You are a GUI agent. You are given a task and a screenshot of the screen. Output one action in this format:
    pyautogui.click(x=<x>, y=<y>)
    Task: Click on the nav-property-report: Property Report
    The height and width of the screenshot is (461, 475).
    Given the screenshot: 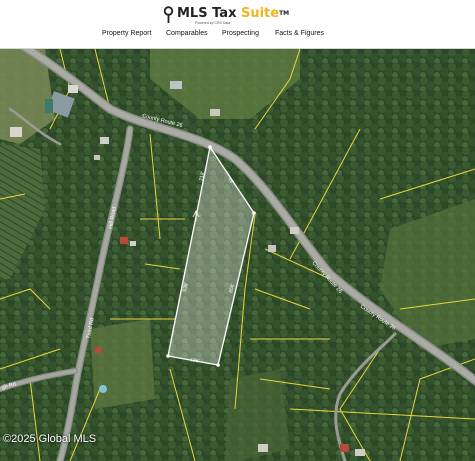 What is the action you would take?
    pyautogui.click(x=126, y=33)
    